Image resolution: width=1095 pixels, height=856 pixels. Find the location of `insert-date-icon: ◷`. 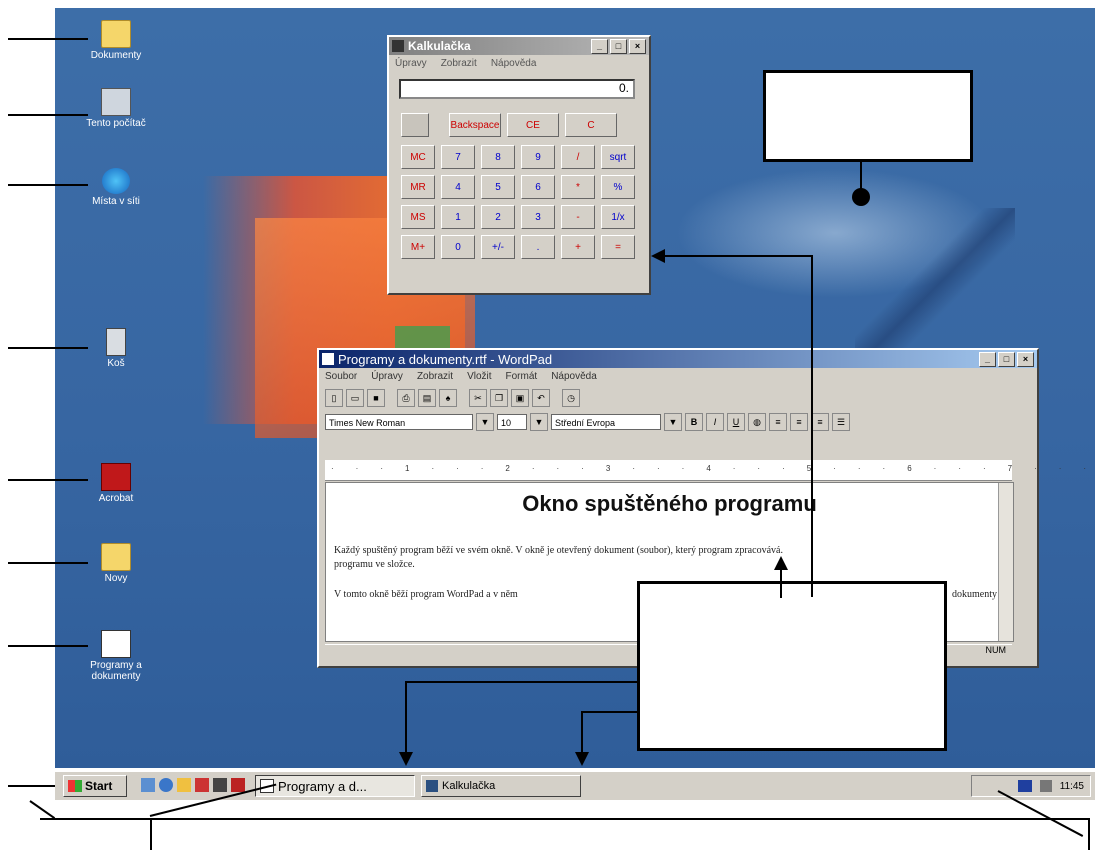

insert-date-icon: ◷ is located at coordinates (571, 398).